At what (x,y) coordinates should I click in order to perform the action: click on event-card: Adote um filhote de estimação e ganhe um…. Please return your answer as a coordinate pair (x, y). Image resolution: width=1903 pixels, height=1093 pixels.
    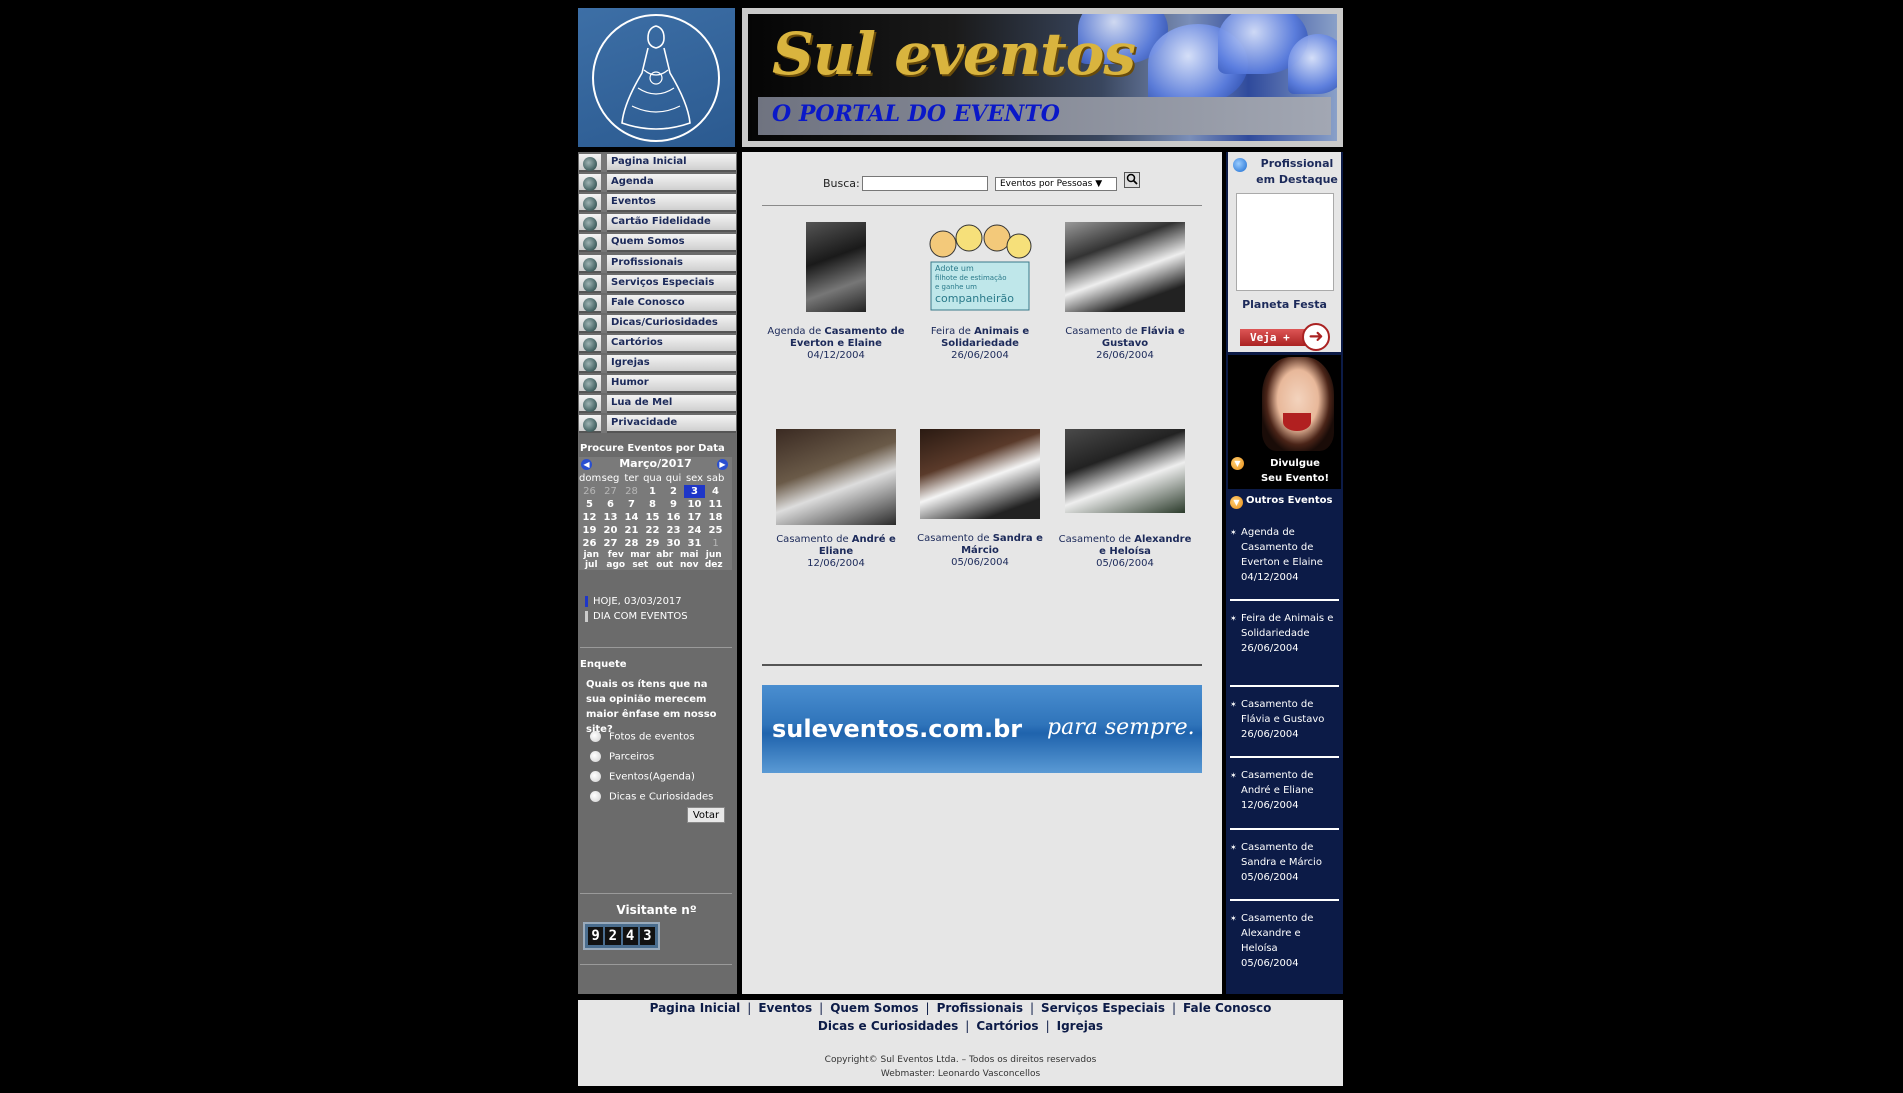
    Looking at the image, I should click on (980, 291).